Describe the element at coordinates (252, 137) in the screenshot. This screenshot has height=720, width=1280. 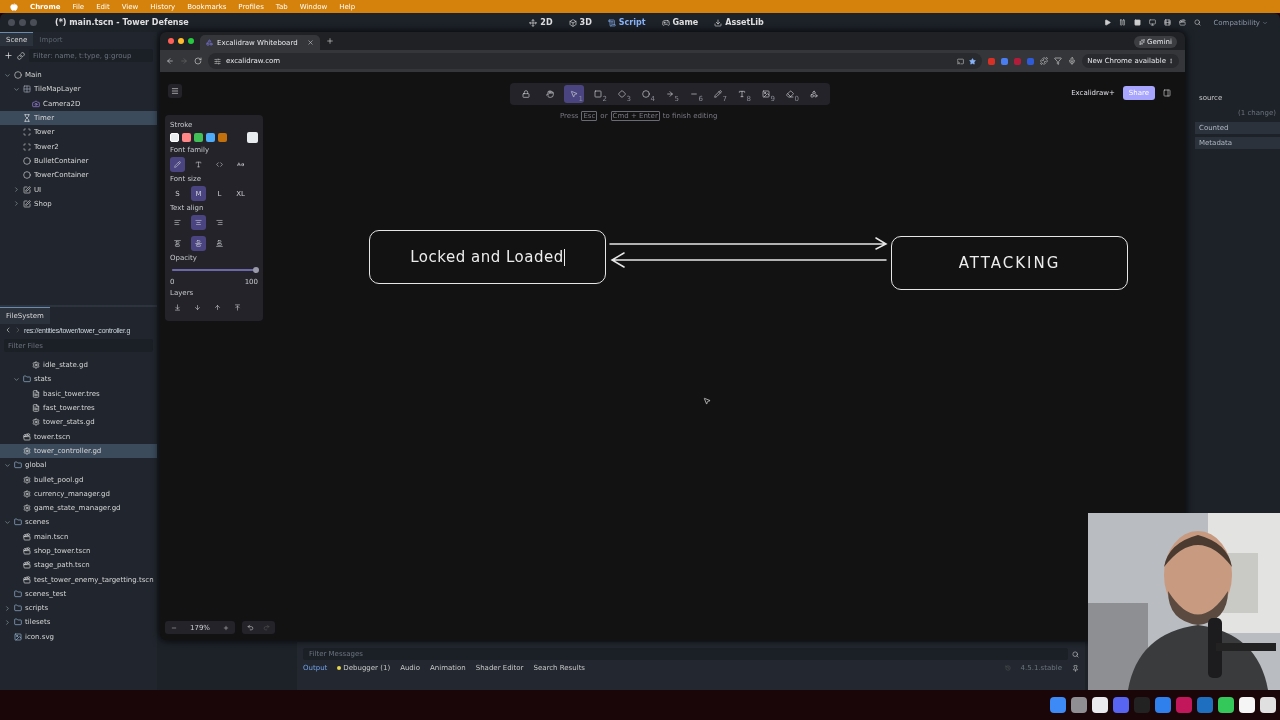
I see `current-color-swatch` at that location.